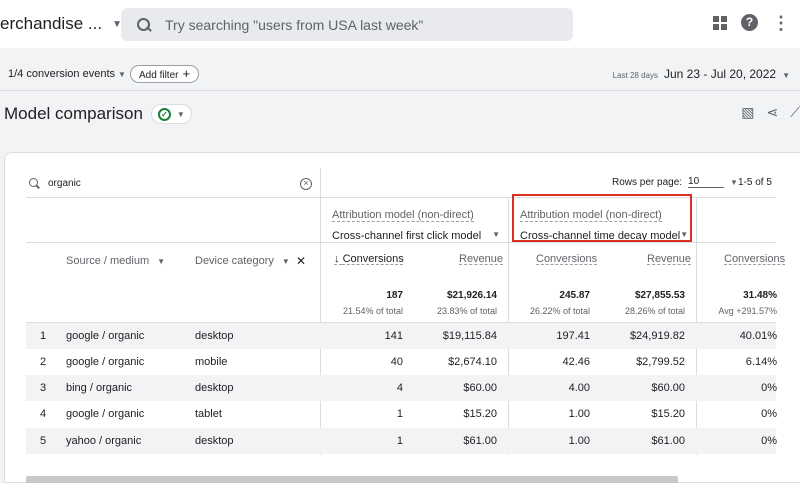 The height and width of the screenshot is (483, 800). I want to click on total-subtext: Avg +291.57%, so click(747, 311).